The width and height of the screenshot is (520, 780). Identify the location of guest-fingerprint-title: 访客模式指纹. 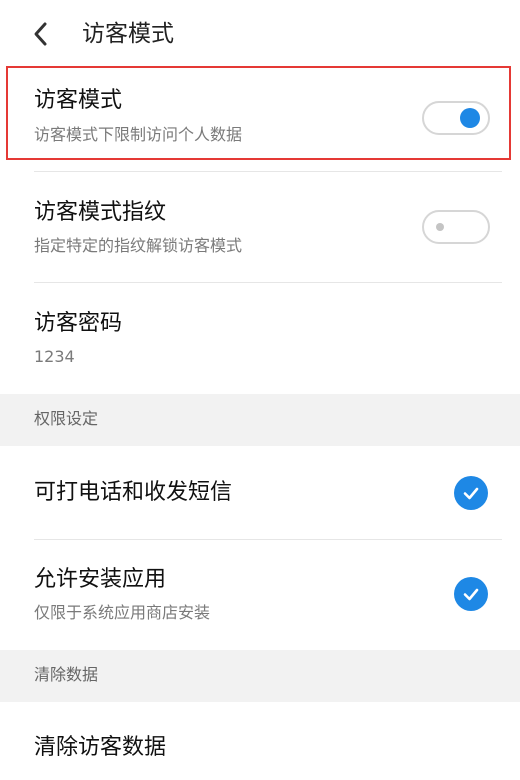
(100, 212).